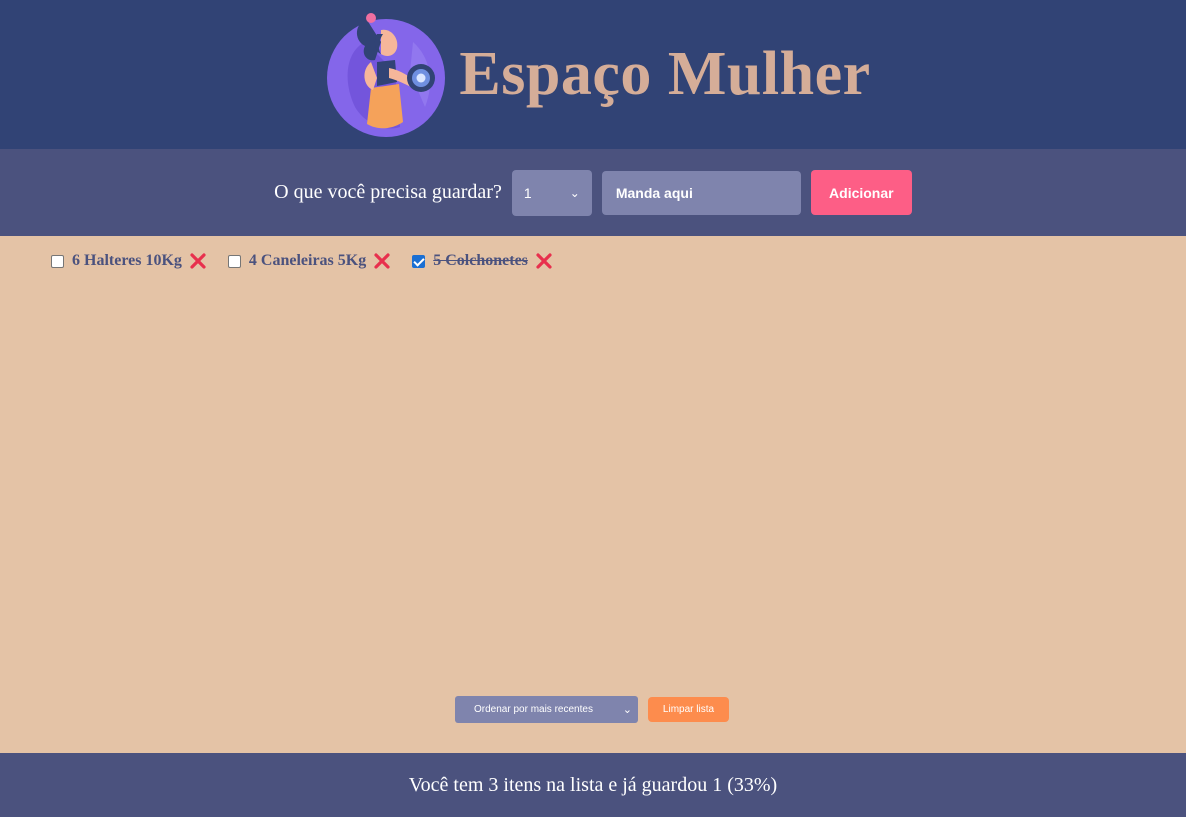  I want to click on item-input: Manda aqui, so click(701, 192).